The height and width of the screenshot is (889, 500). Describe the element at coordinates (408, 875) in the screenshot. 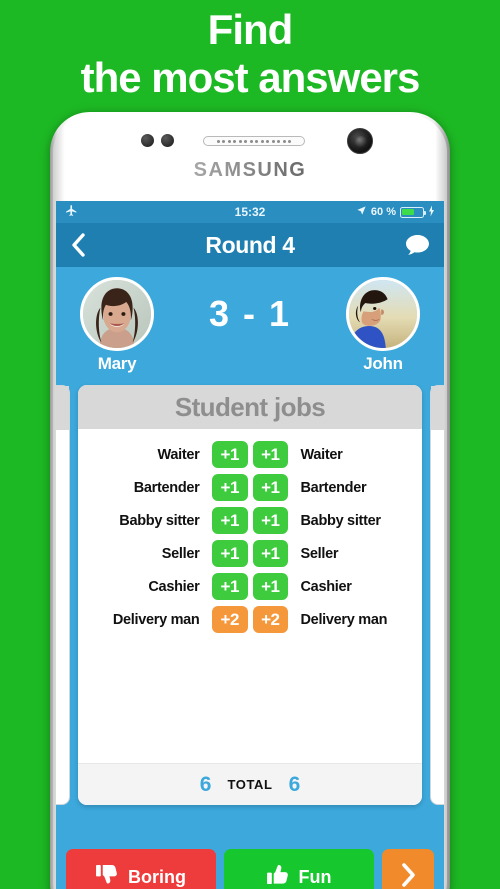

I see `next-chevron-icon` at that location.